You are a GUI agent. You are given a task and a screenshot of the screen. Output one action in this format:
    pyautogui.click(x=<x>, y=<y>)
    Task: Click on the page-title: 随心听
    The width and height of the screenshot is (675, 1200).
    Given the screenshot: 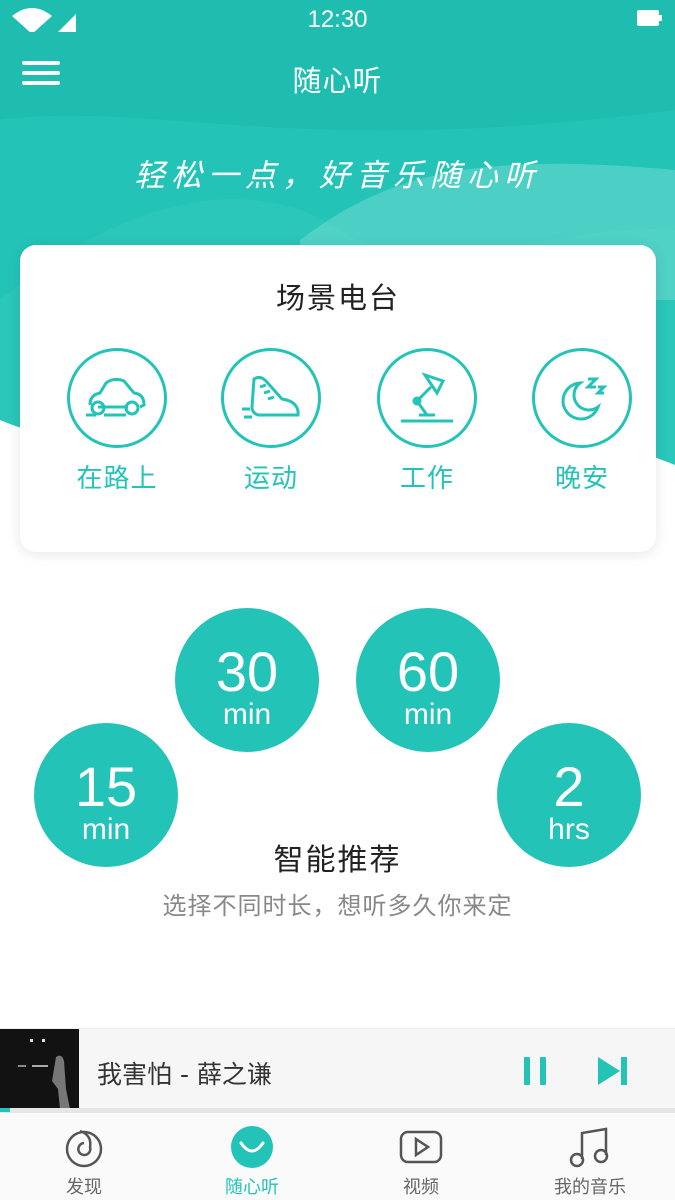 What is the action you would take?
    pyautogui.click(x=337, y=81)
    